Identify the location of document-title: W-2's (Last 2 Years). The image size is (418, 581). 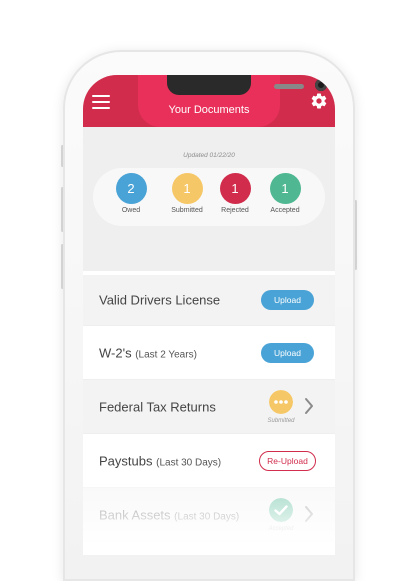
(148, 352).